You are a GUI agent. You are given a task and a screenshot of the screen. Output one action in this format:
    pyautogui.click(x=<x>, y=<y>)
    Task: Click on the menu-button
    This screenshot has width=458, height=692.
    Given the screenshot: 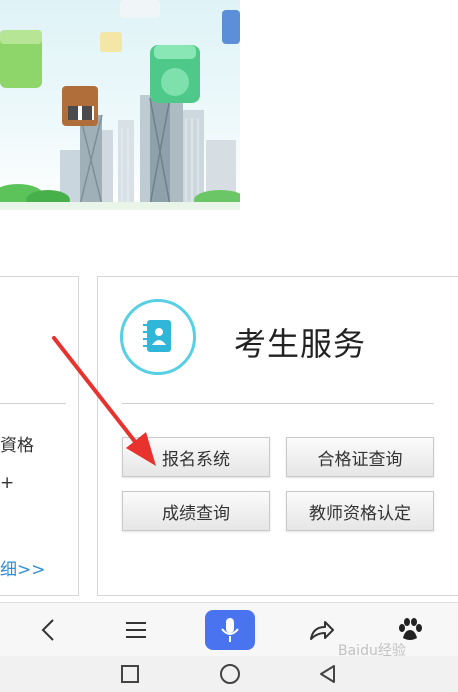 What is the action you would take?
    pyautogui.click(x=136, y=630)
    